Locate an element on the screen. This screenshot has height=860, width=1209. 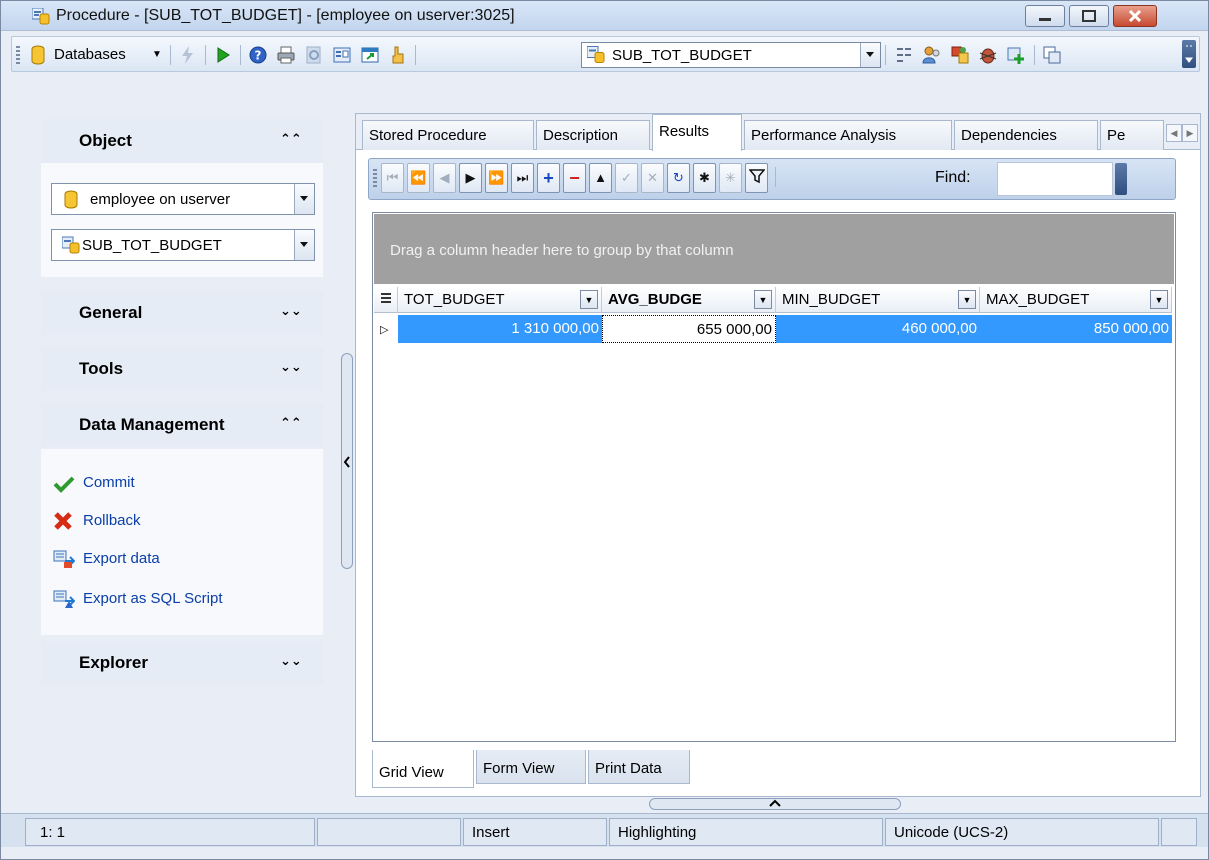
column-header: MIN_BUDGET ▼ is located at coordinates (878, 300).